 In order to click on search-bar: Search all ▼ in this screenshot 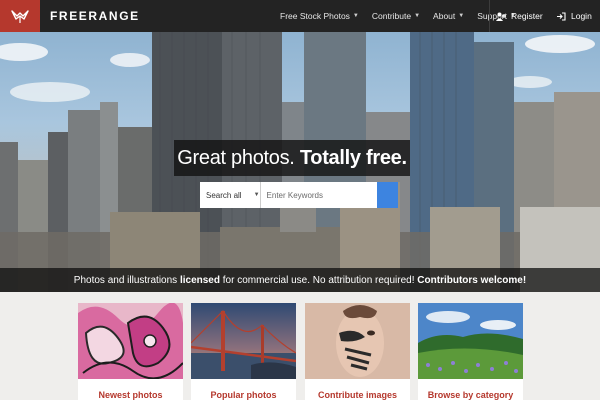, I will do `click(299, 195)`.